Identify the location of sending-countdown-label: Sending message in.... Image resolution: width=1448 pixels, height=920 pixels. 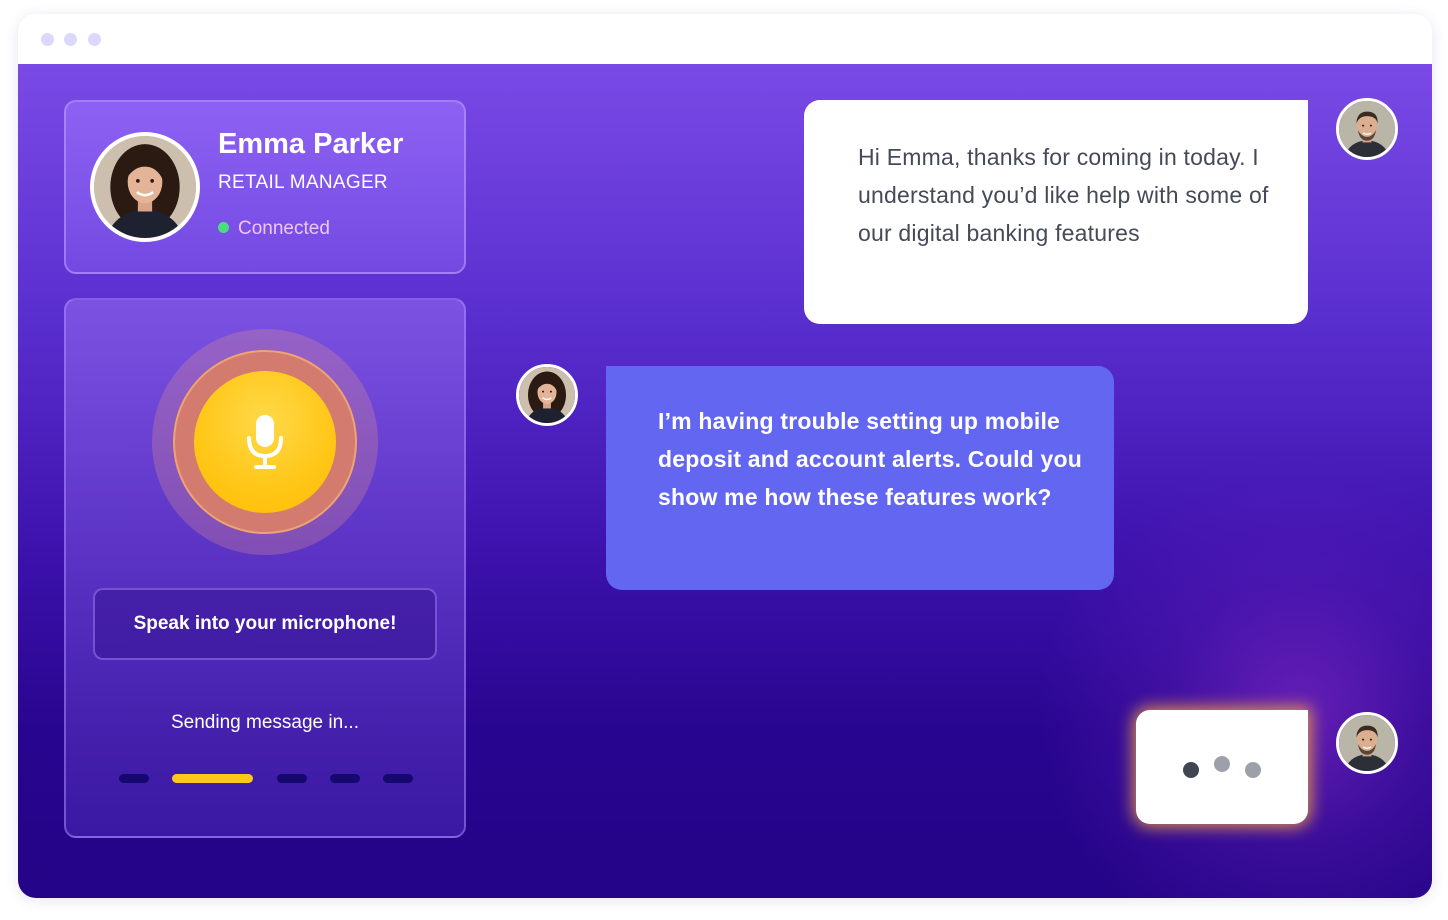
(264, 722).